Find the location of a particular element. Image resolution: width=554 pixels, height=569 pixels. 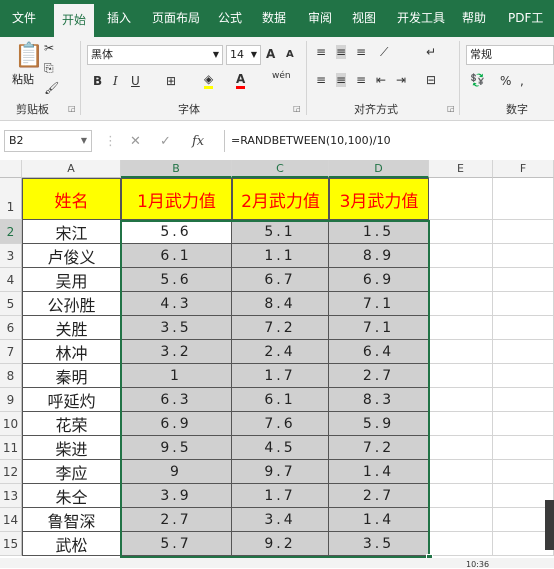

row-header: 4 is located at coordinates (11, 280).